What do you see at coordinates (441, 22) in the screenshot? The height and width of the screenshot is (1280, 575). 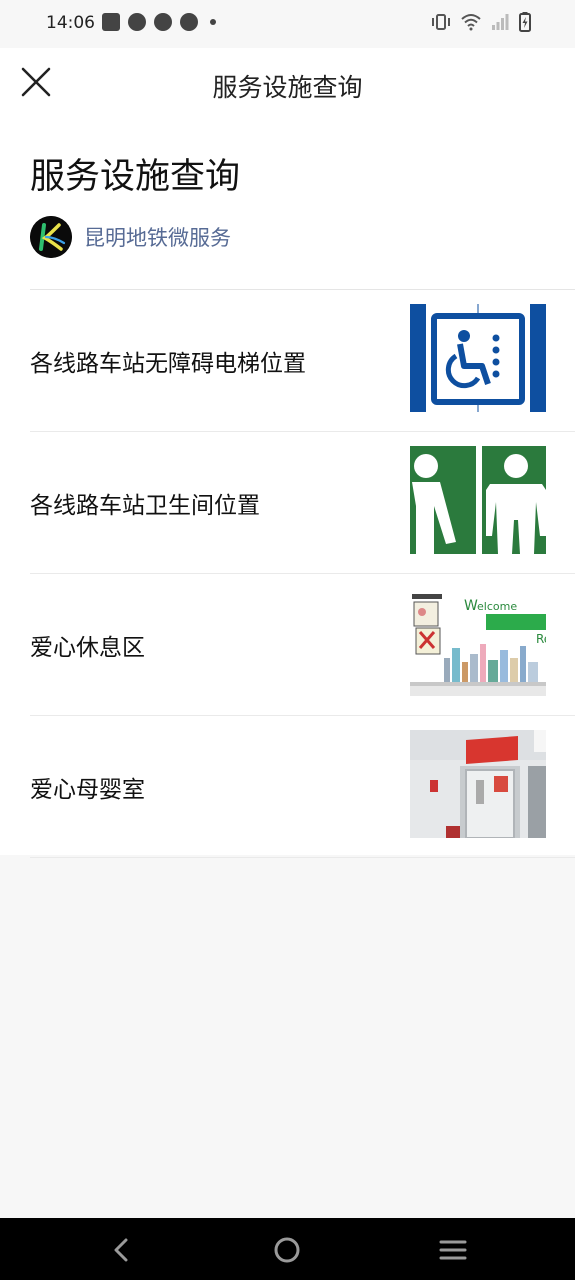 I see `vibrate-icon` at bounding box center [441, 22].